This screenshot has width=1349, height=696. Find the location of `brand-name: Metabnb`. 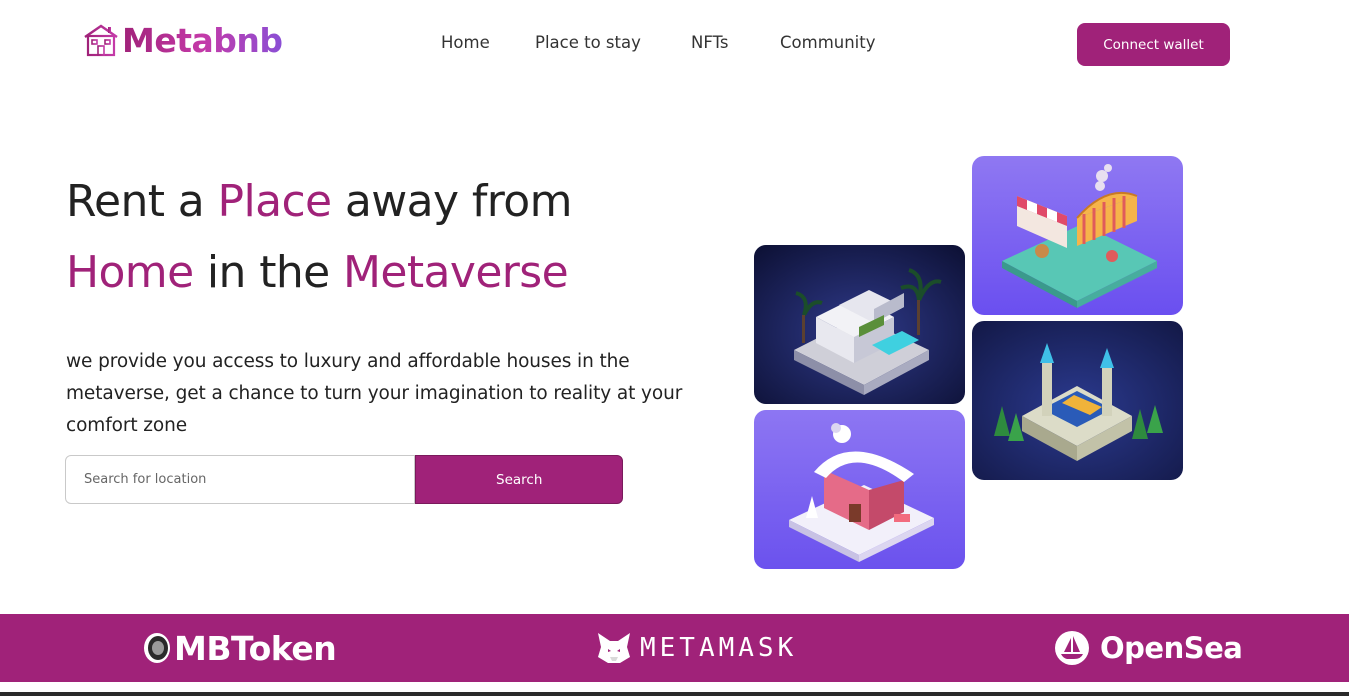

brand-name: Metabnb is located at coordinates (202, 40).